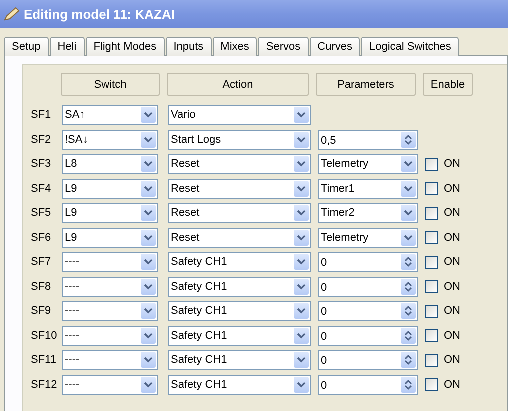  What do you see at coordinates (99, 14) in the screenshot?
I see `window-title: Editing model 11: KAZAI` at bounding box center [99, 14].